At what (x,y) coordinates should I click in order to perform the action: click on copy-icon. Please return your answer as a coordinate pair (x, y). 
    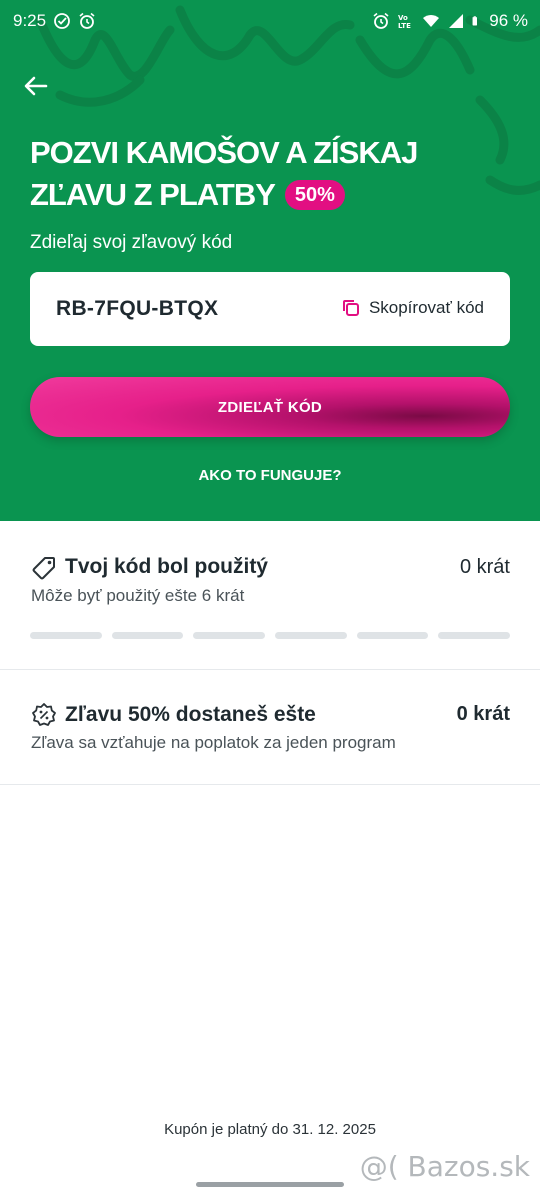
    Looking at the image, I should click on (350, 308).